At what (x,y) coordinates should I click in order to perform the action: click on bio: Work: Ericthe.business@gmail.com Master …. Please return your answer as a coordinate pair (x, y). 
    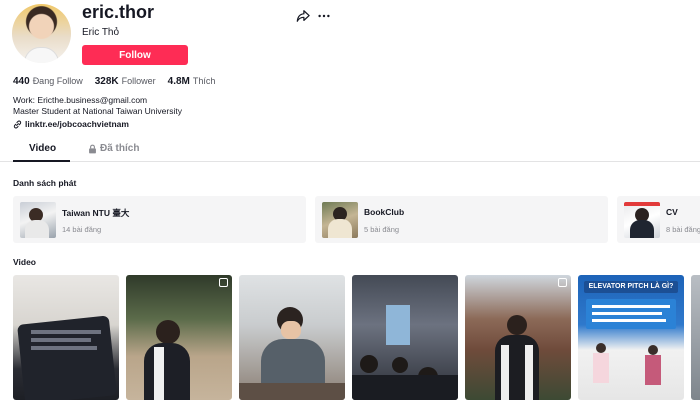
    Looking at the image, I should click on (97, 105).